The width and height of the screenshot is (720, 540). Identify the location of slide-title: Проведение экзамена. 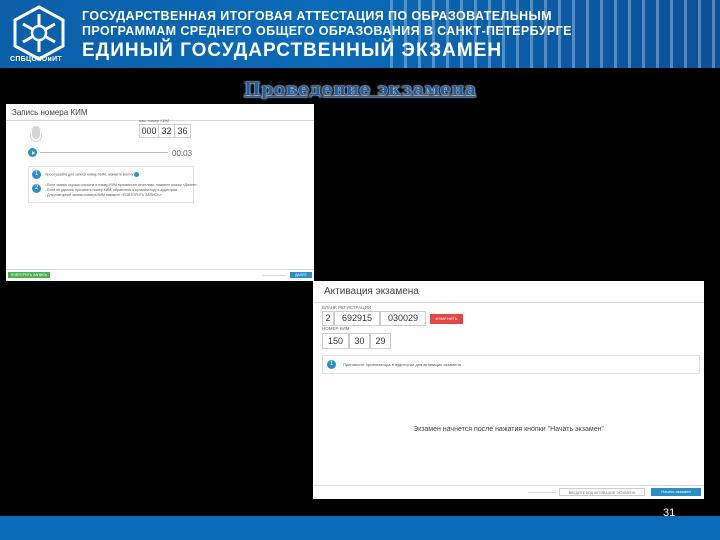
(360, 89).